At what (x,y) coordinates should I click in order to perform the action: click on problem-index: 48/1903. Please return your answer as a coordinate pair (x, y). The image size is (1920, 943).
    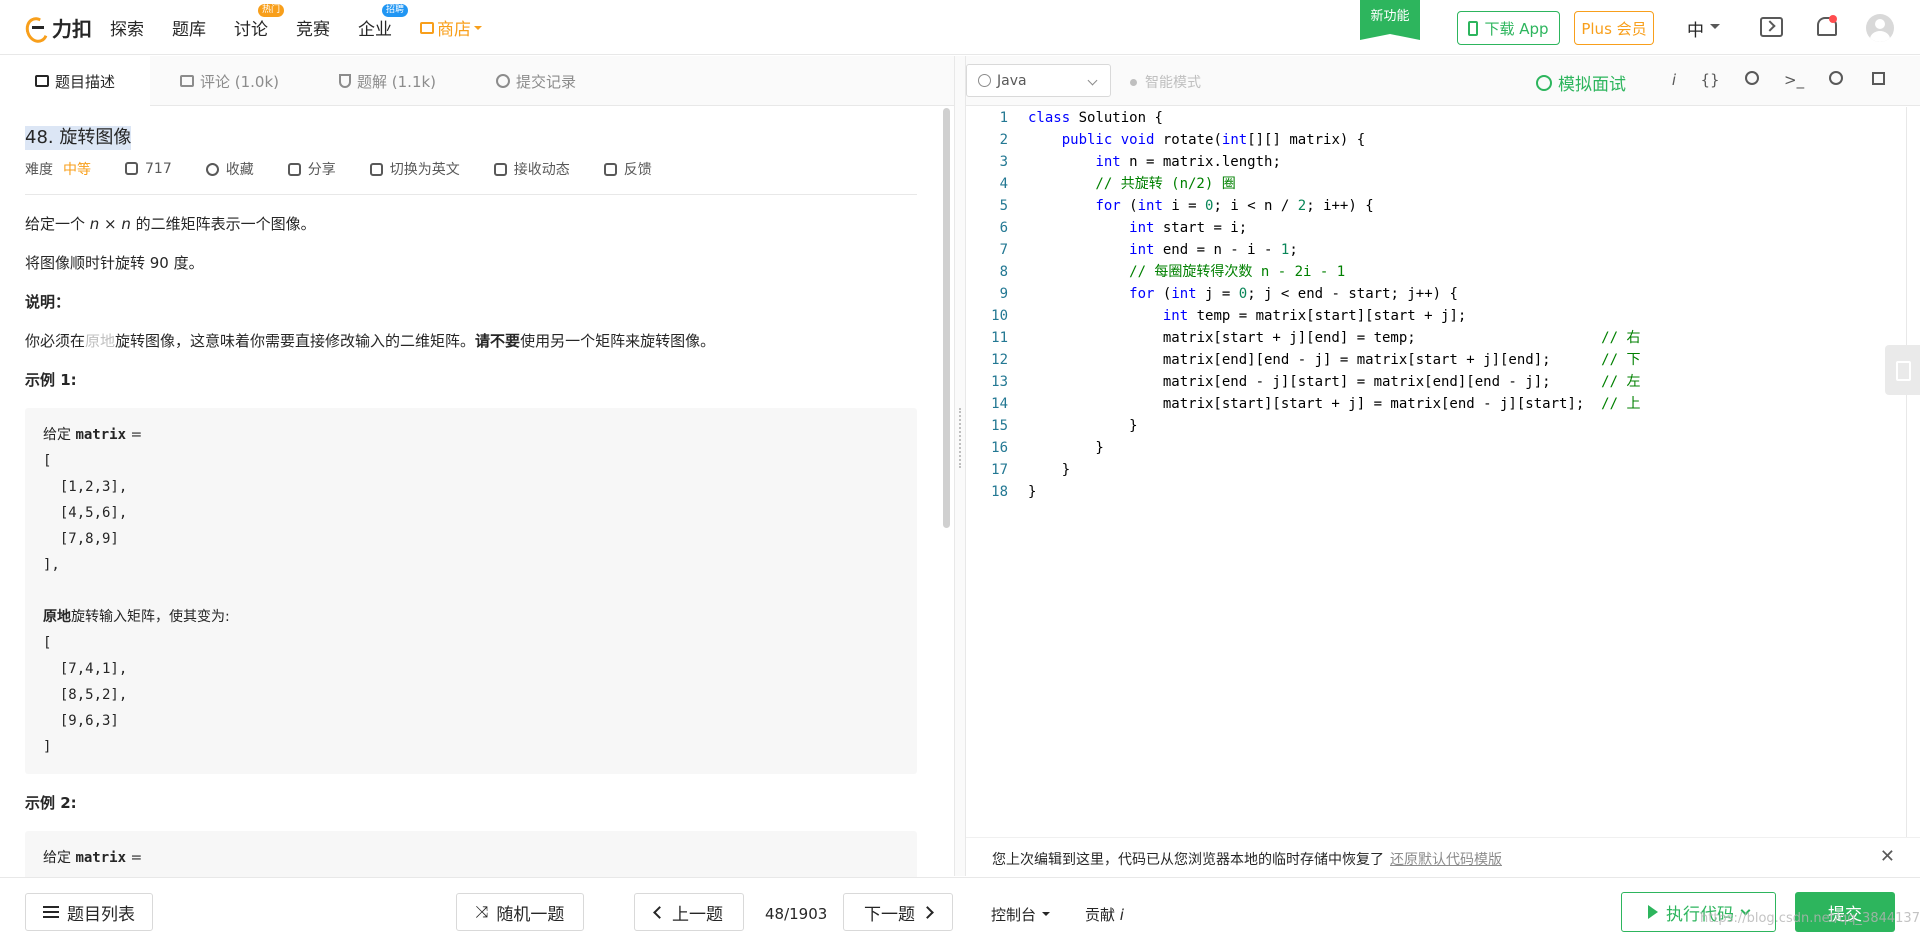
    Looking at the image, I should click on (796, 914).